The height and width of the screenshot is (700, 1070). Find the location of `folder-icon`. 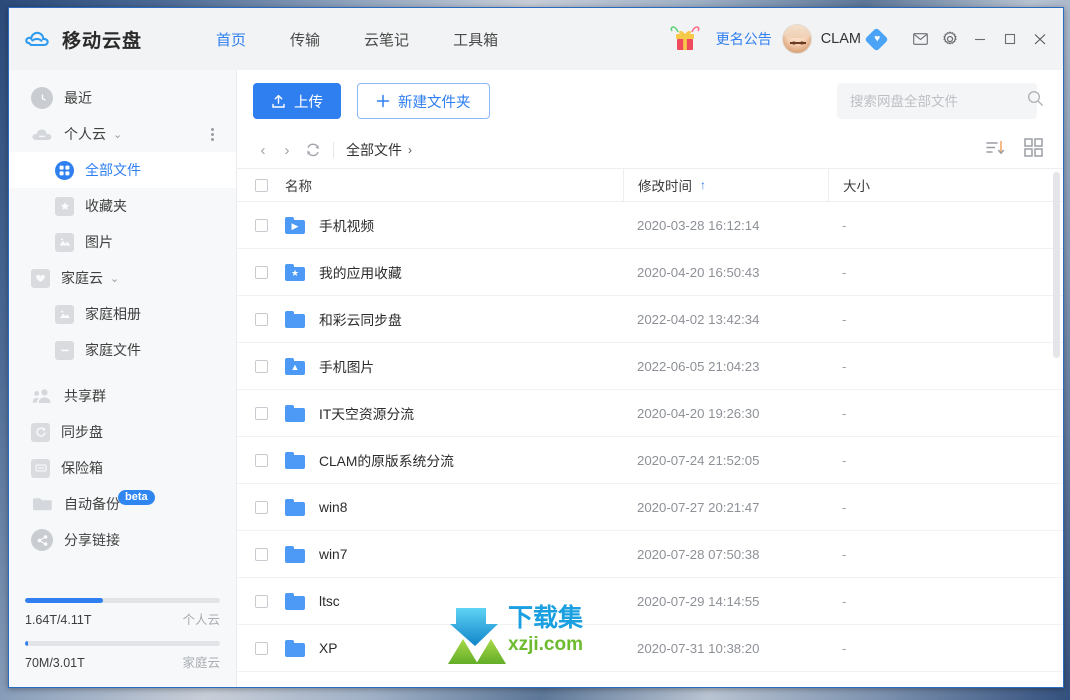

folder-icon is located at coordinates (295, 460).